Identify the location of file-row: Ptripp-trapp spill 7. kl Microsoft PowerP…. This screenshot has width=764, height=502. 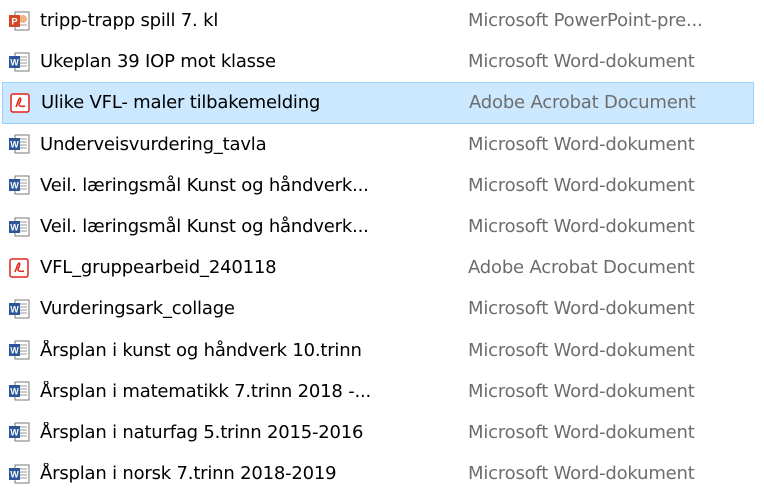
(382, 20).